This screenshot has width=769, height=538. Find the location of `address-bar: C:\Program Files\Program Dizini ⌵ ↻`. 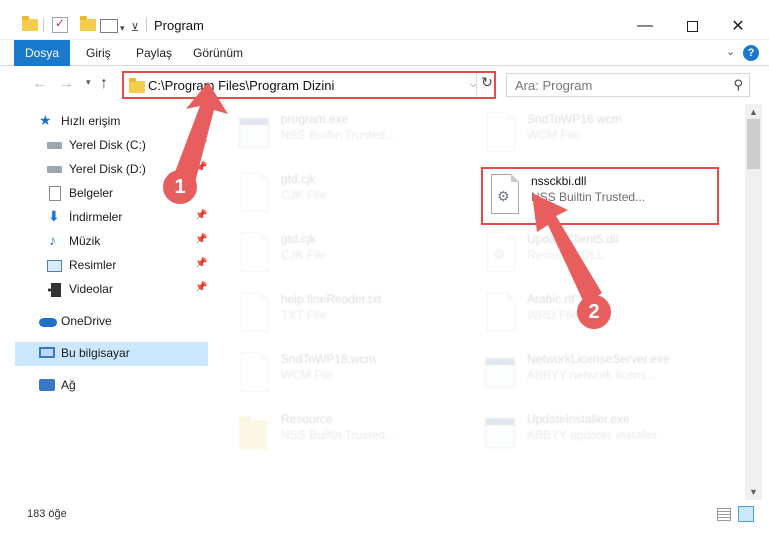

address-bar: C:\Program Files\Program Dizini ⌵ ↻ is located at coordinates (309, 85).